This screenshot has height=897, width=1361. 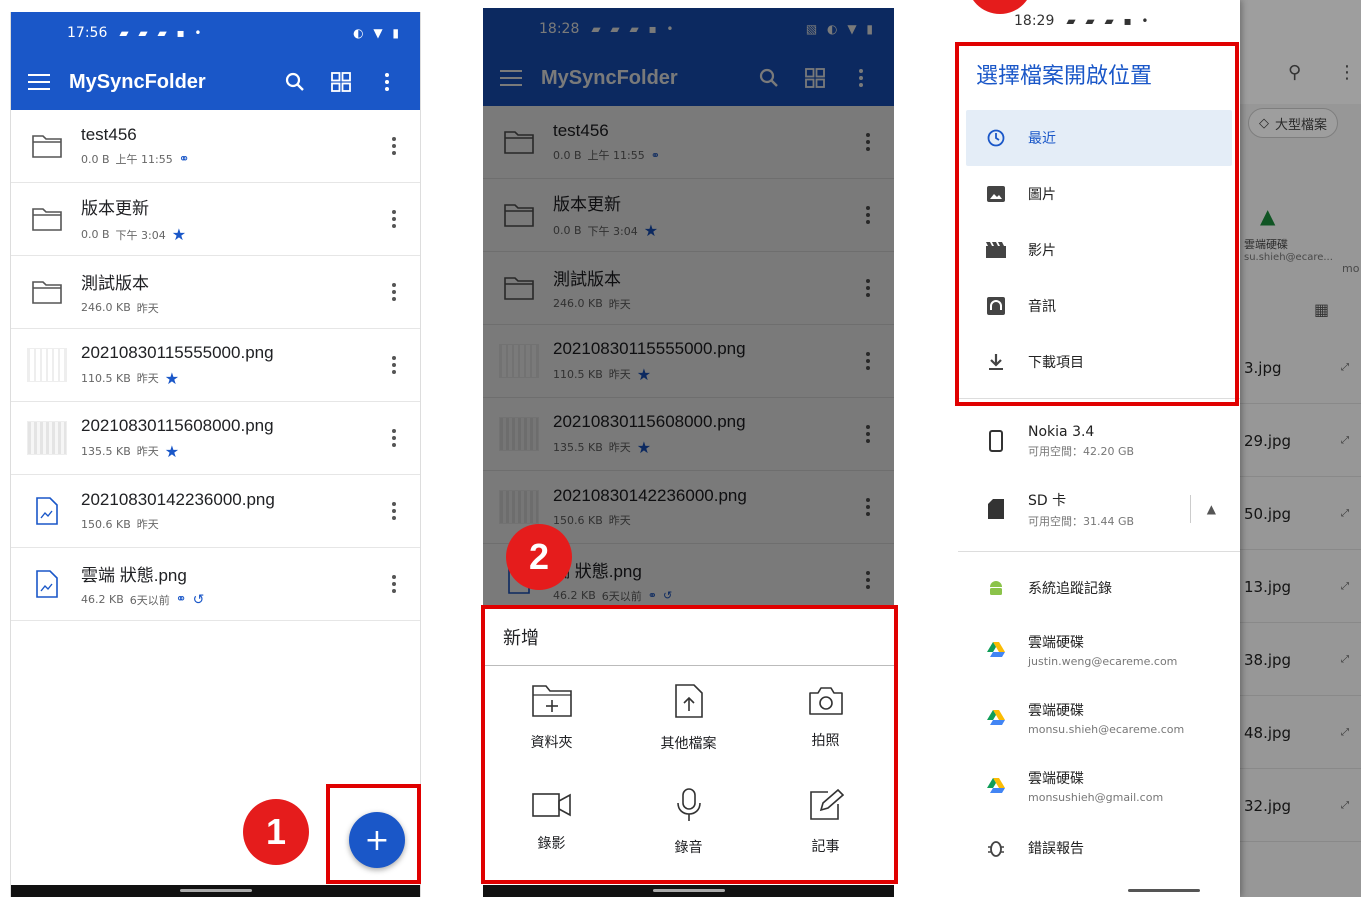 What do you see at coordinates (996, 650) in the screenshot?
I see `google-drive-icon` at bounding box center [996, 650].